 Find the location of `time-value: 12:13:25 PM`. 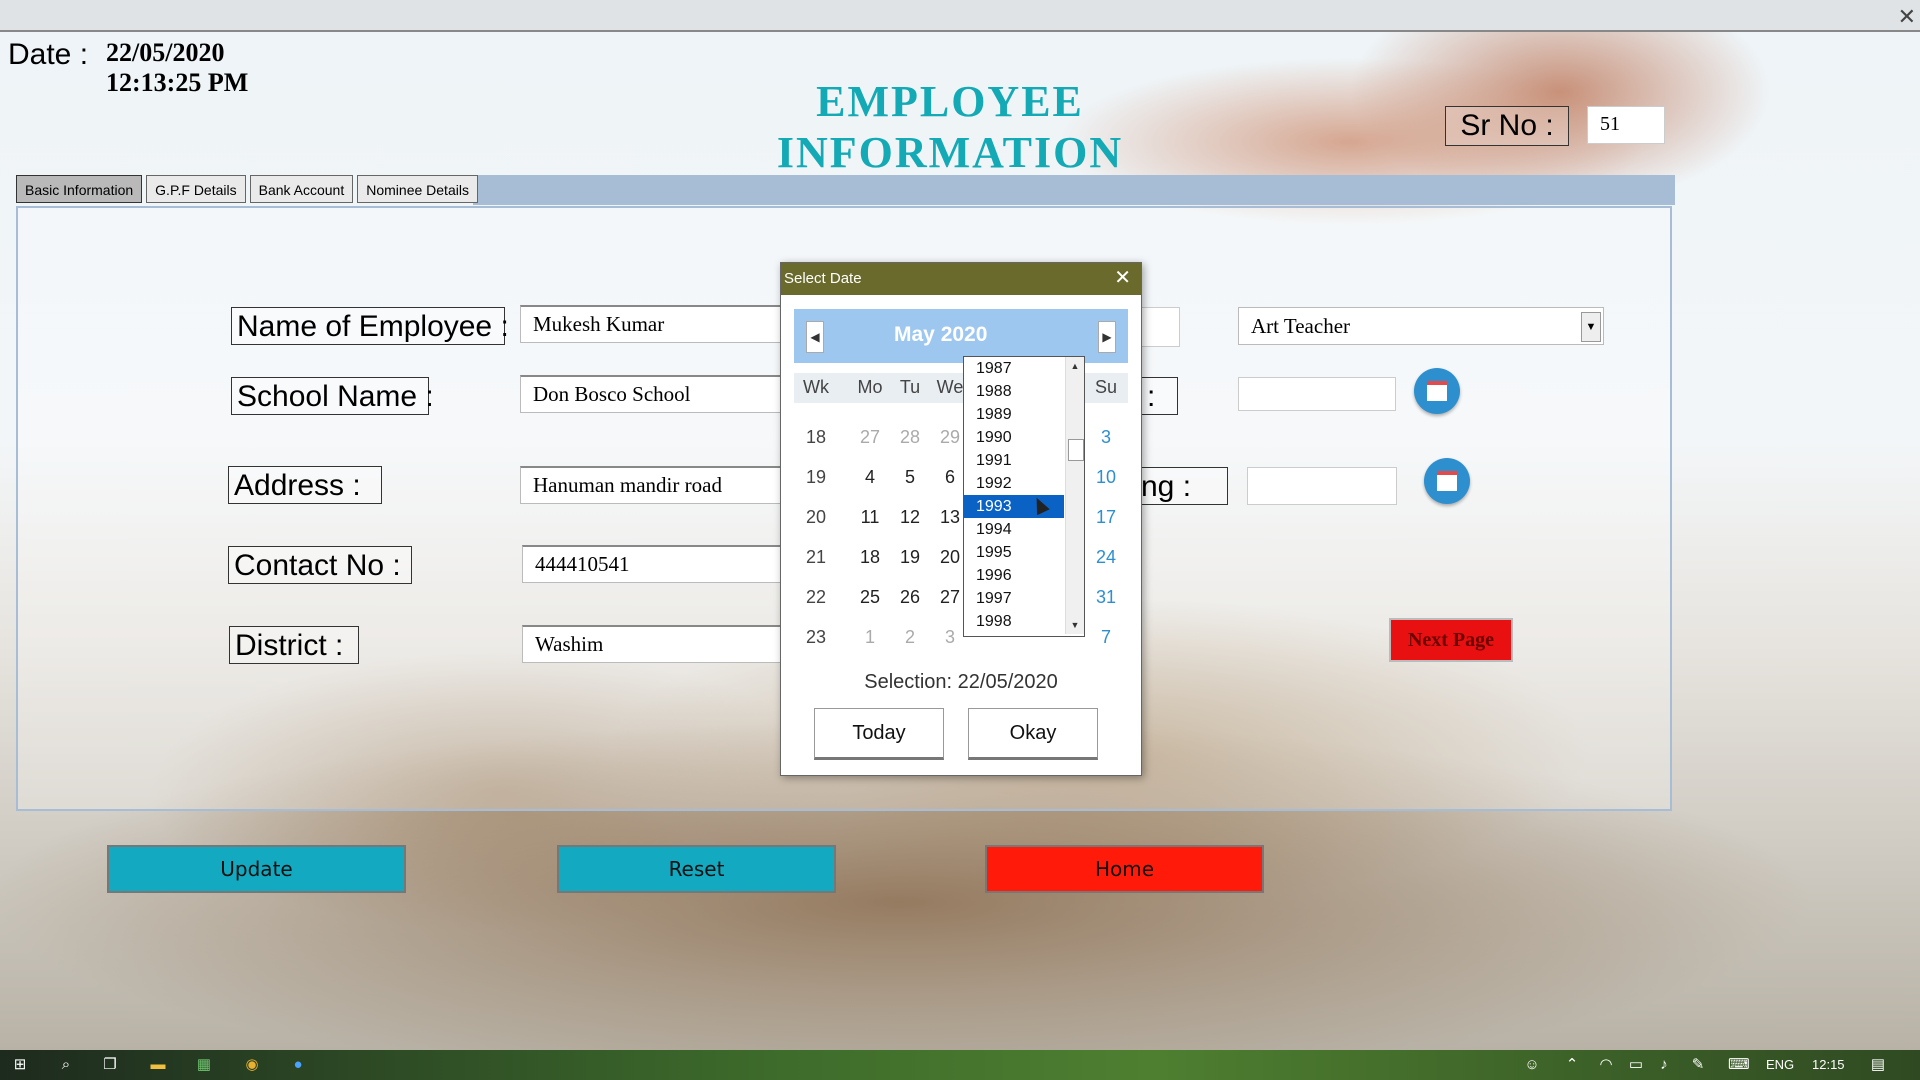

time-value: 12:13:25 PM is located at coordinates (177, 82).